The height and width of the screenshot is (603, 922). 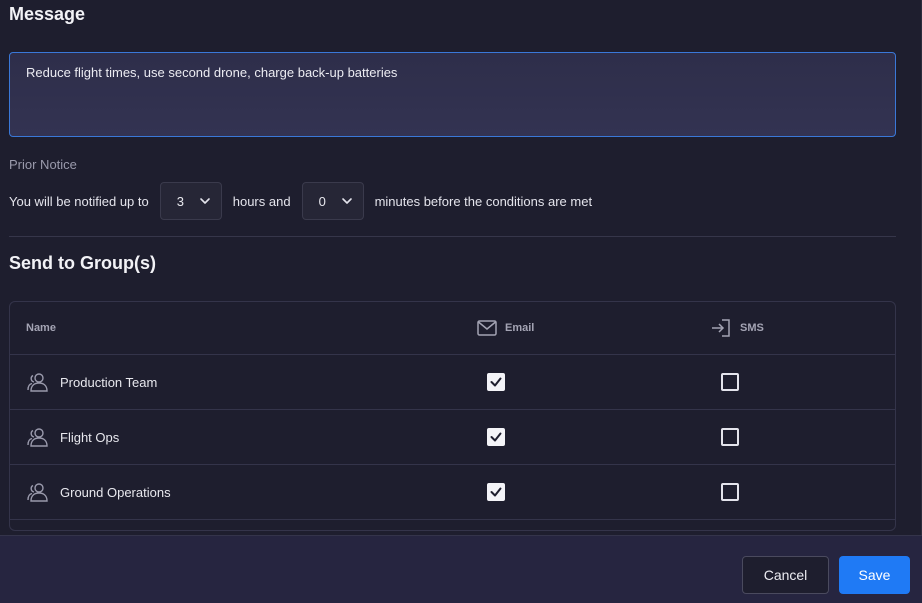 What do you see at coordinates (82, 263) in the screenshot?
I see `send-to-groups-title: Send to Group(s)` at bounding box center [82, 263].